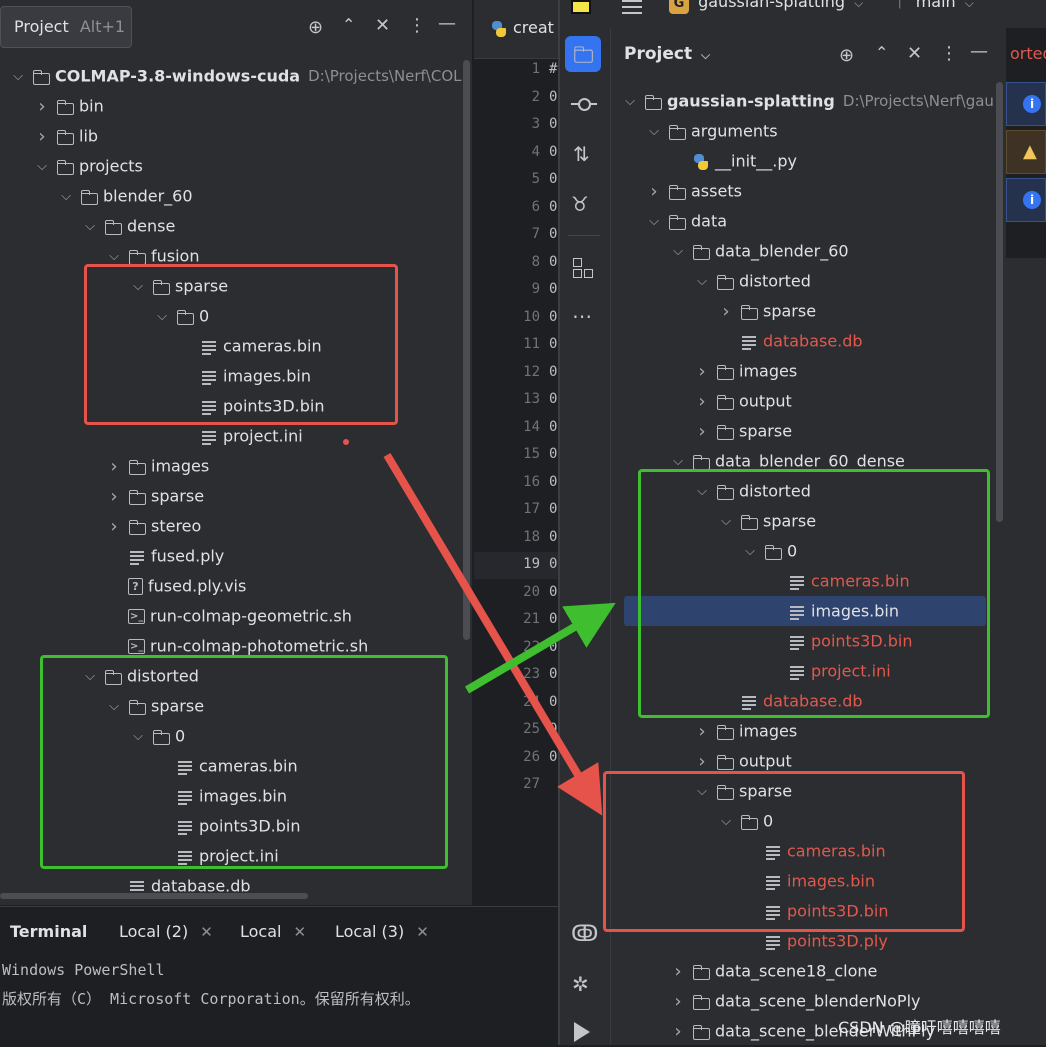 This screenshot has width=1046, height=1047. I want to click on annotation-arrows, so click(499, 634).